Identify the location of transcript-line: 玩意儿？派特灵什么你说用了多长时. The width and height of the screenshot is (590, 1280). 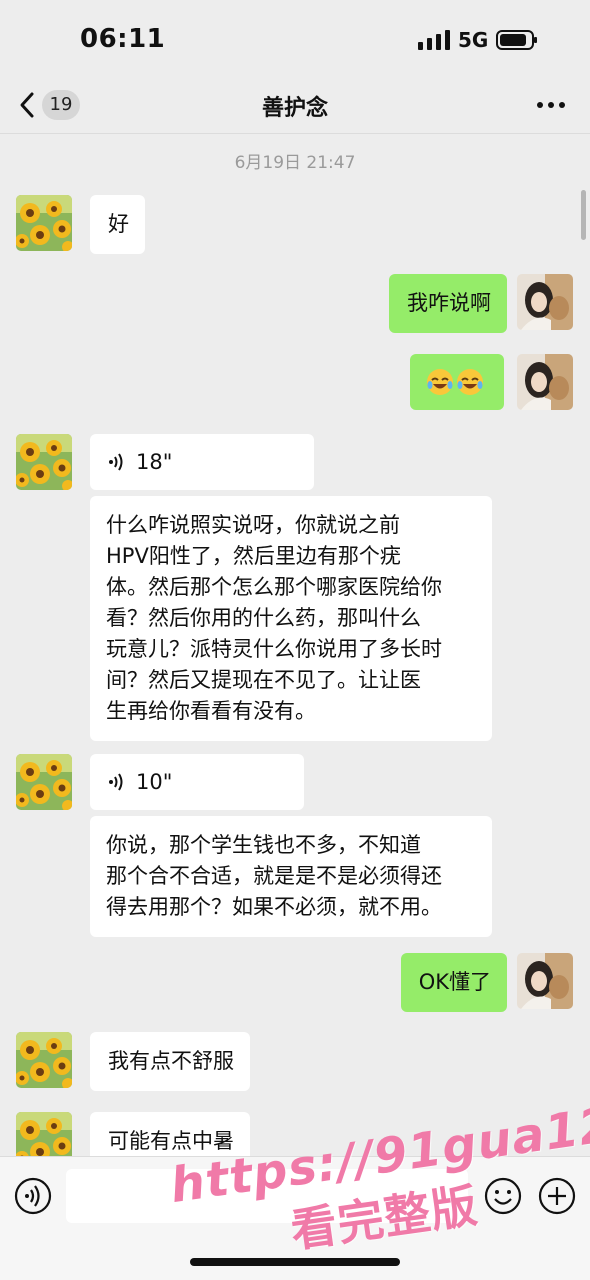
(274, 649).